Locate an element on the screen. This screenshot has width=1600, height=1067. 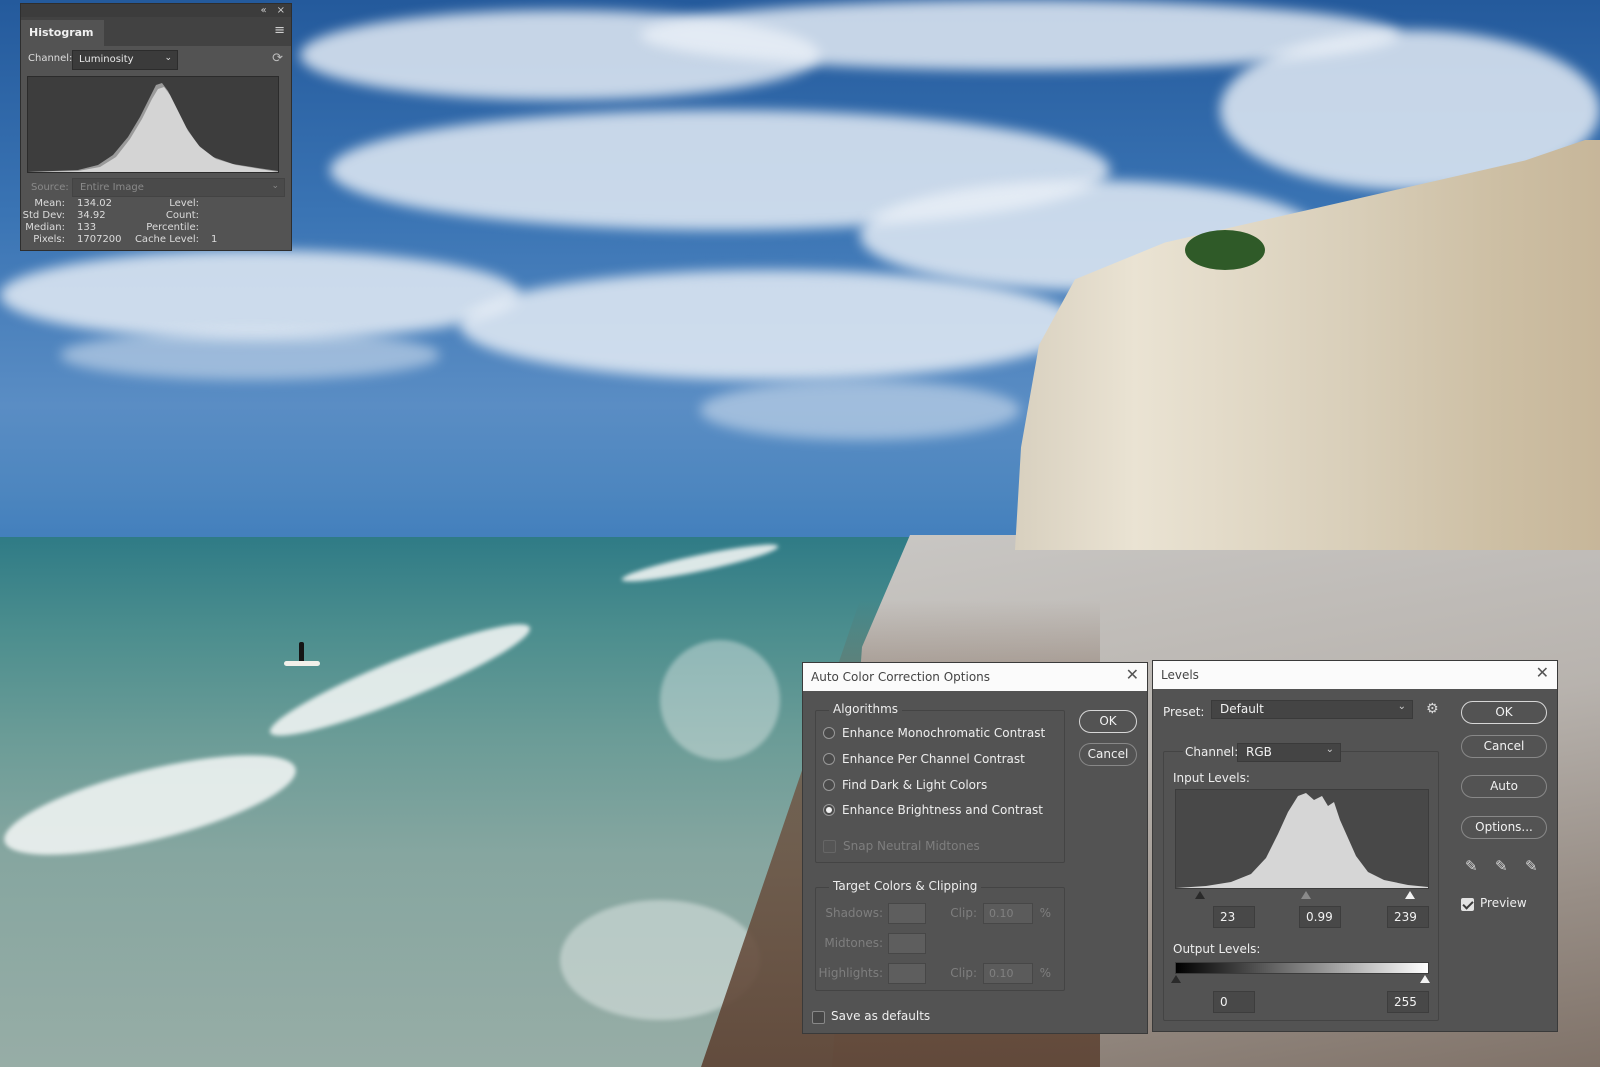
output-white-field: 255 is located at coordinates (1408, 1002).